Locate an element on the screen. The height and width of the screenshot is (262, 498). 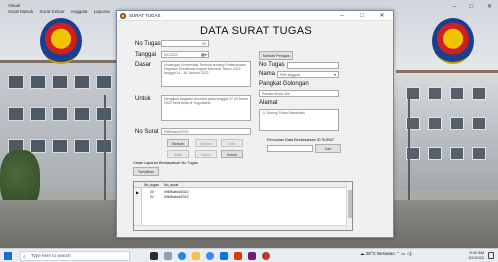
chevron-down-icon: ▾ is located at coordinates (335, 74).